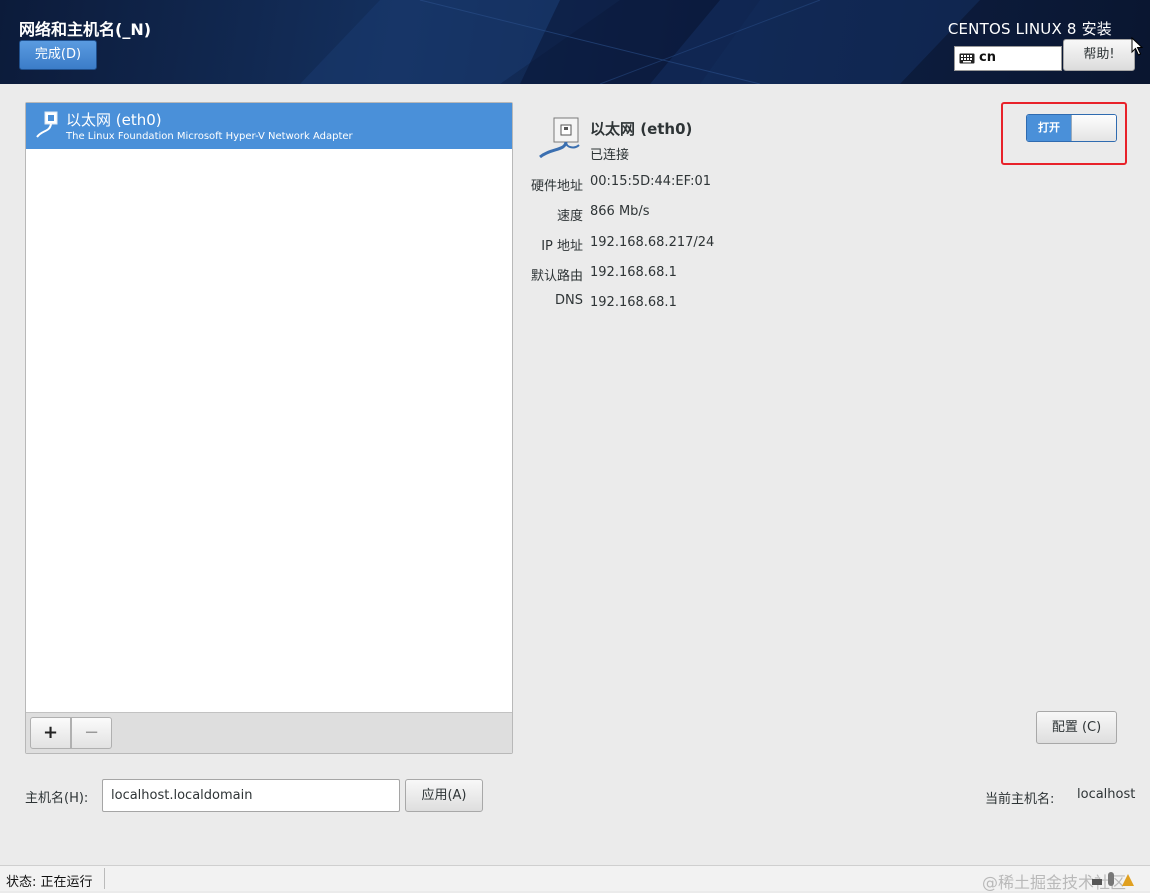 The image size is (1150, 893). I want to click on keyboard-layout-indicator: cn, so click(1008, 58).